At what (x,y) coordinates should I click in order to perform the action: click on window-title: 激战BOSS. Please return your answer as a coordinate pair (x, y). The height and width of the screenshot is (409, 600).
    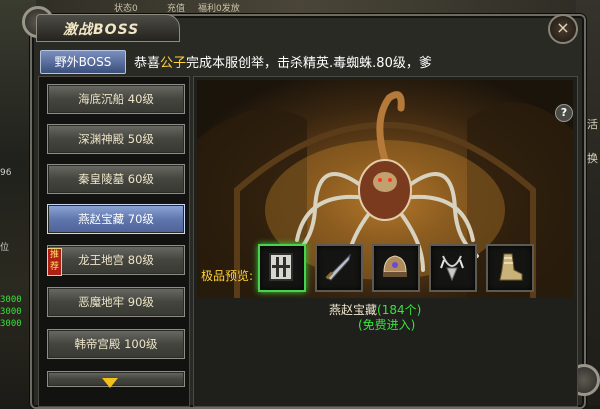
    Looking at the image, I should click on (101, 30).